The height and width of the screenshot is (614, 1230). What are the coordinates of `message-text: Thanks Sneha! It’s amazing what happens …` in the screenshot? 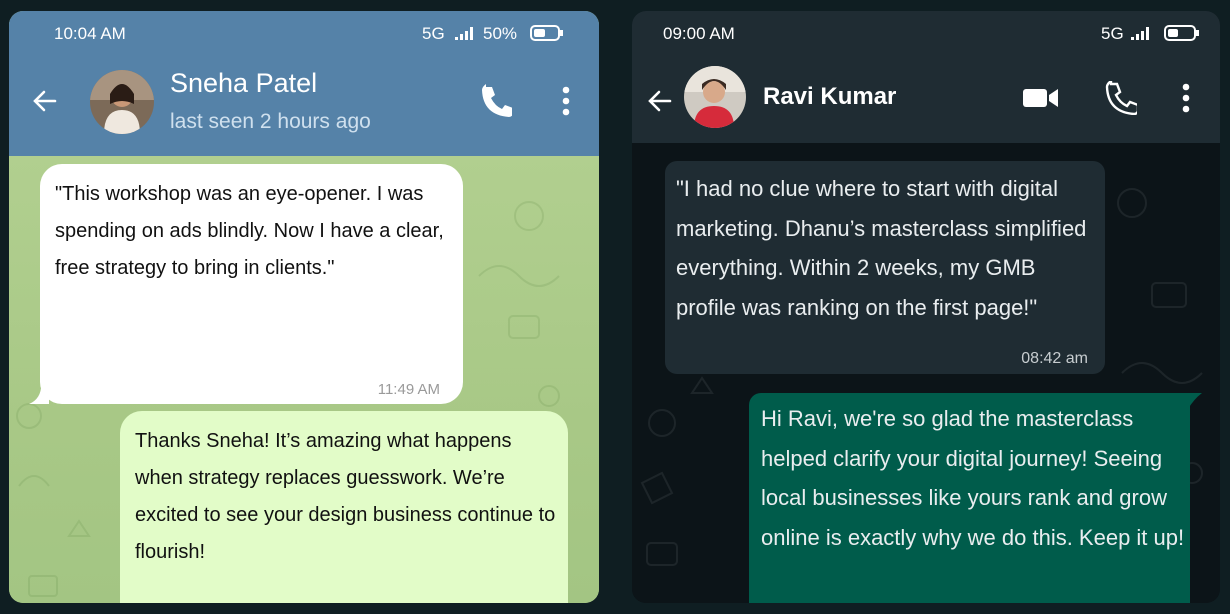 It's located at (345, 496).